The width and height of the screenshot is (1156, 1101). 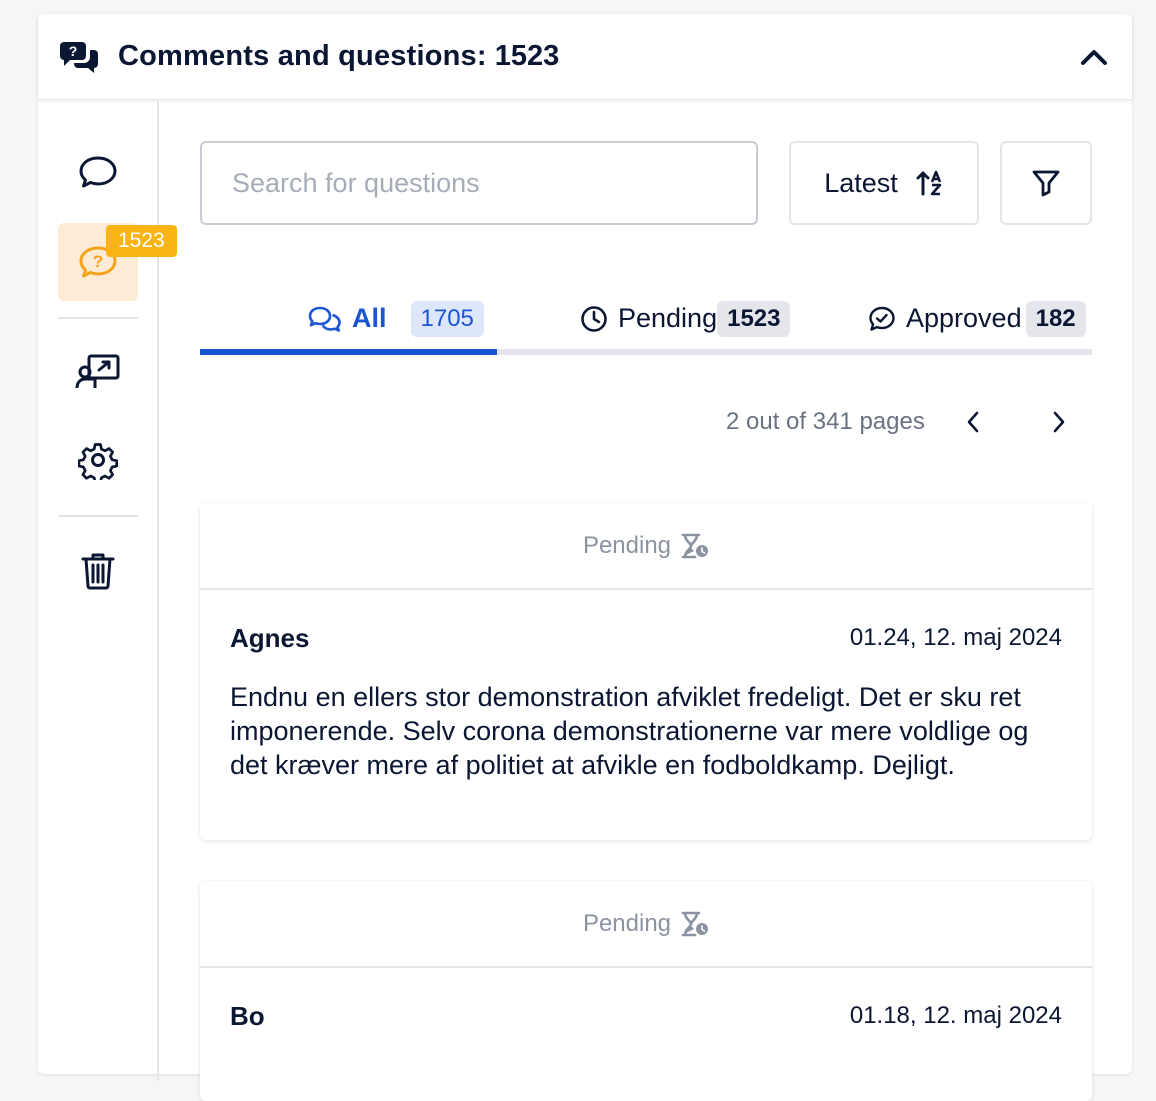 What do you see at coordinates (646, 638) in the screenshot?
I see `card-meta: Agnes 01.24, 12. maj 2024` at bounding box center [646, 638].